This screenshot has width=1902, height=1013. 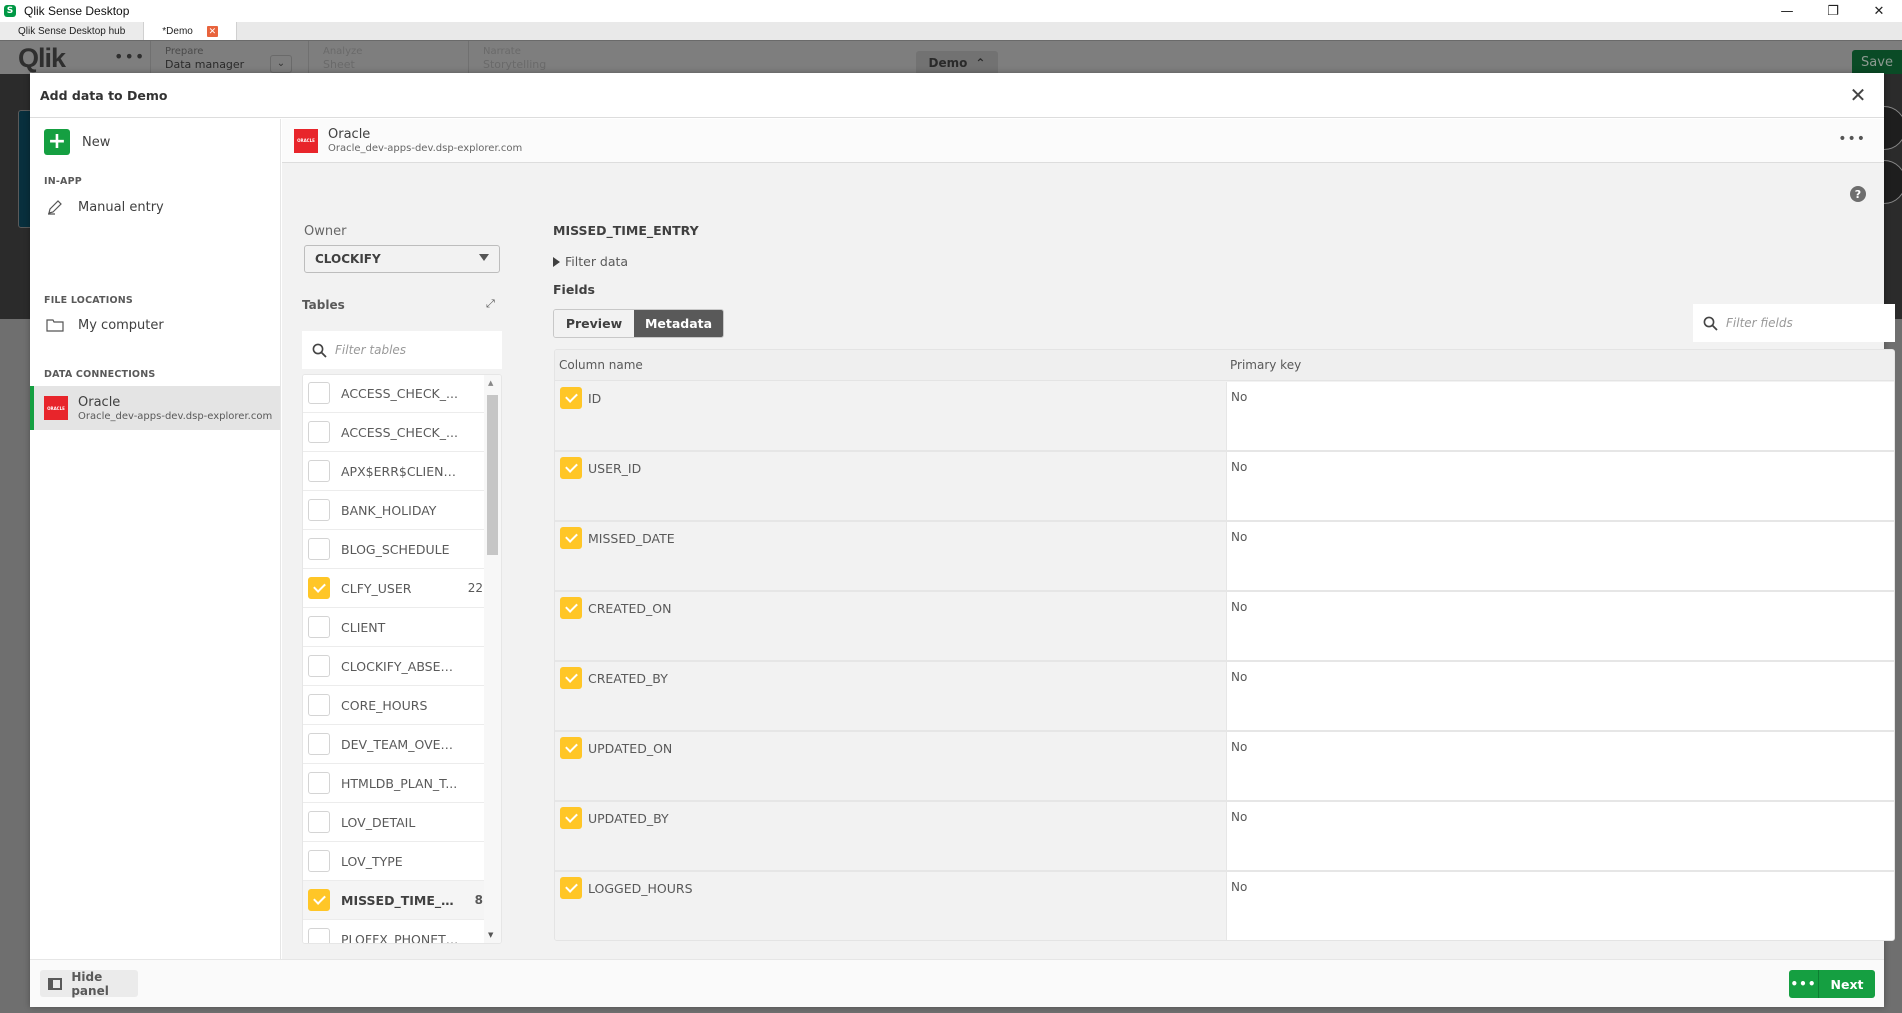 I want to click on plus-icon: +, so click(x=57, y=142).